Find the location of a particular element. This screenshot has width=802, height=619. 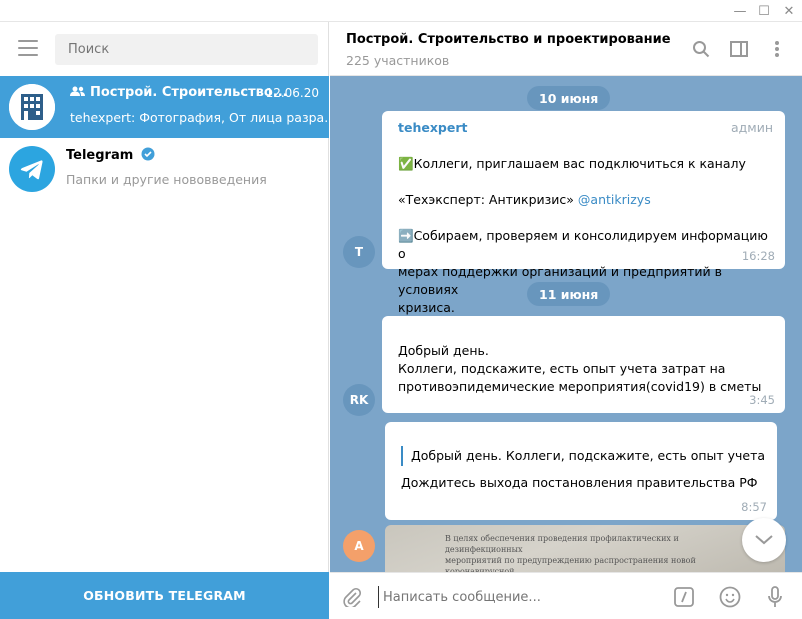

avatar: A is located at coordinates (359, 546).